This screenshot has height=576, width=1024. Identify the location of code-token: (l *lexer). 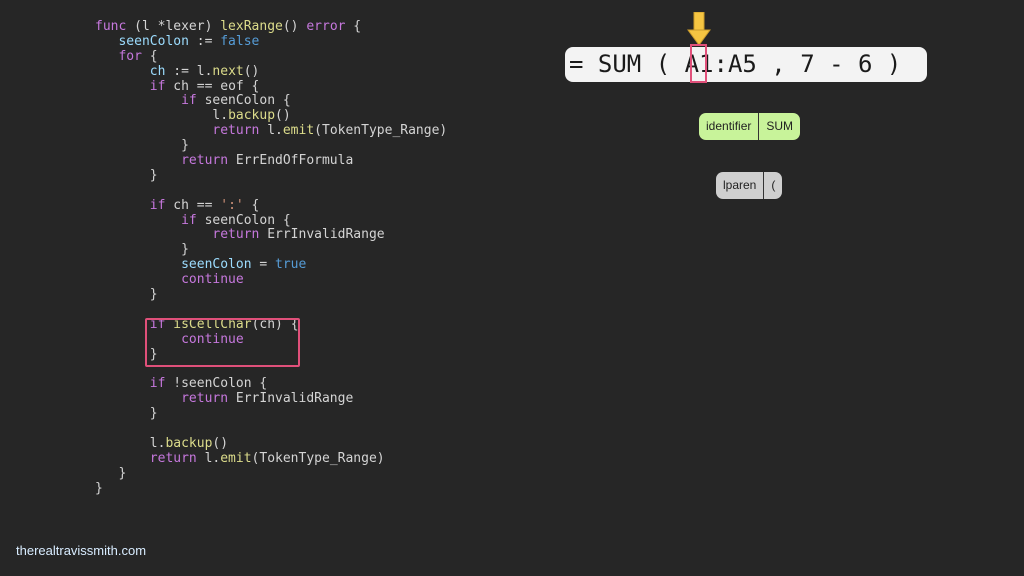
(177, 26).